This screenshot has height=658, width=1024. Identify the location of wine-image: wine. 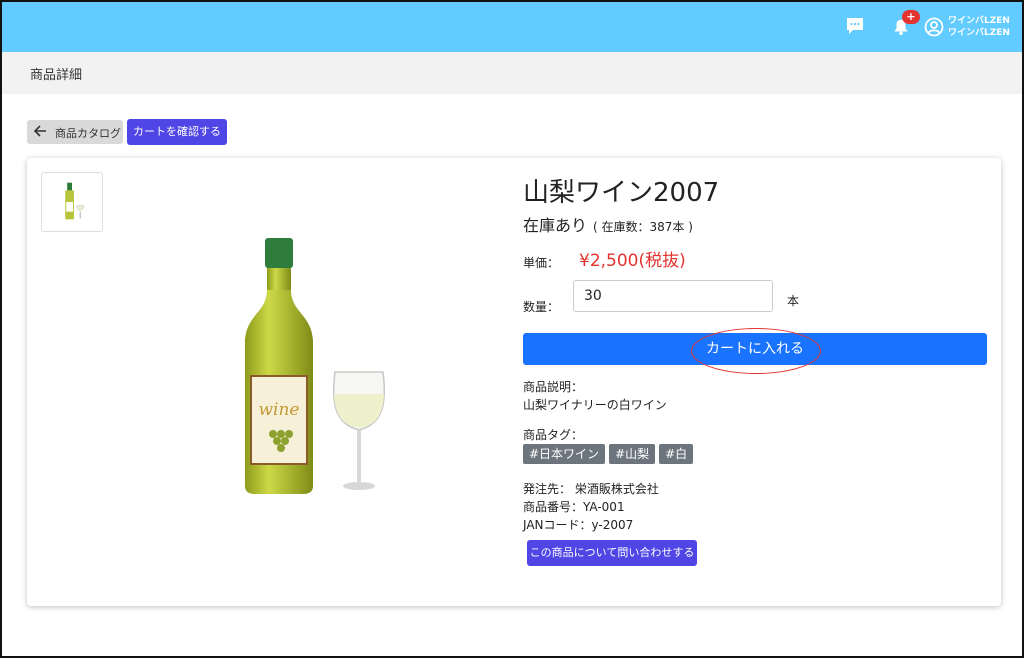
(315, 366).